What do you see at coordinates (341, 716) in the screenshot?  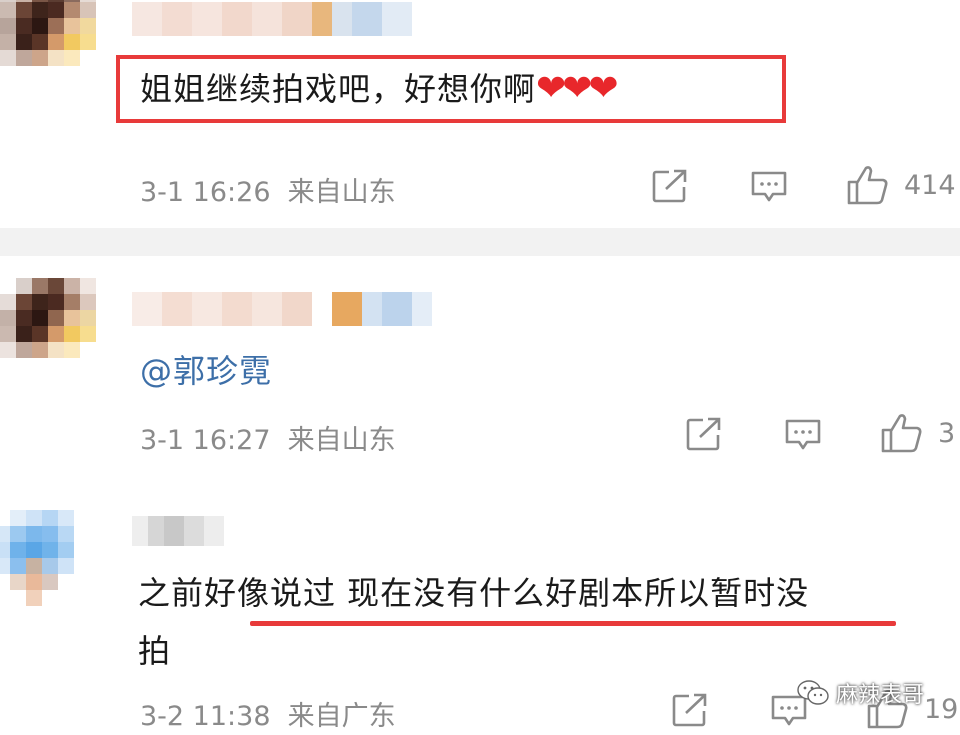 I see `comment-location: 来自广东` at bounding box center [341, 716].